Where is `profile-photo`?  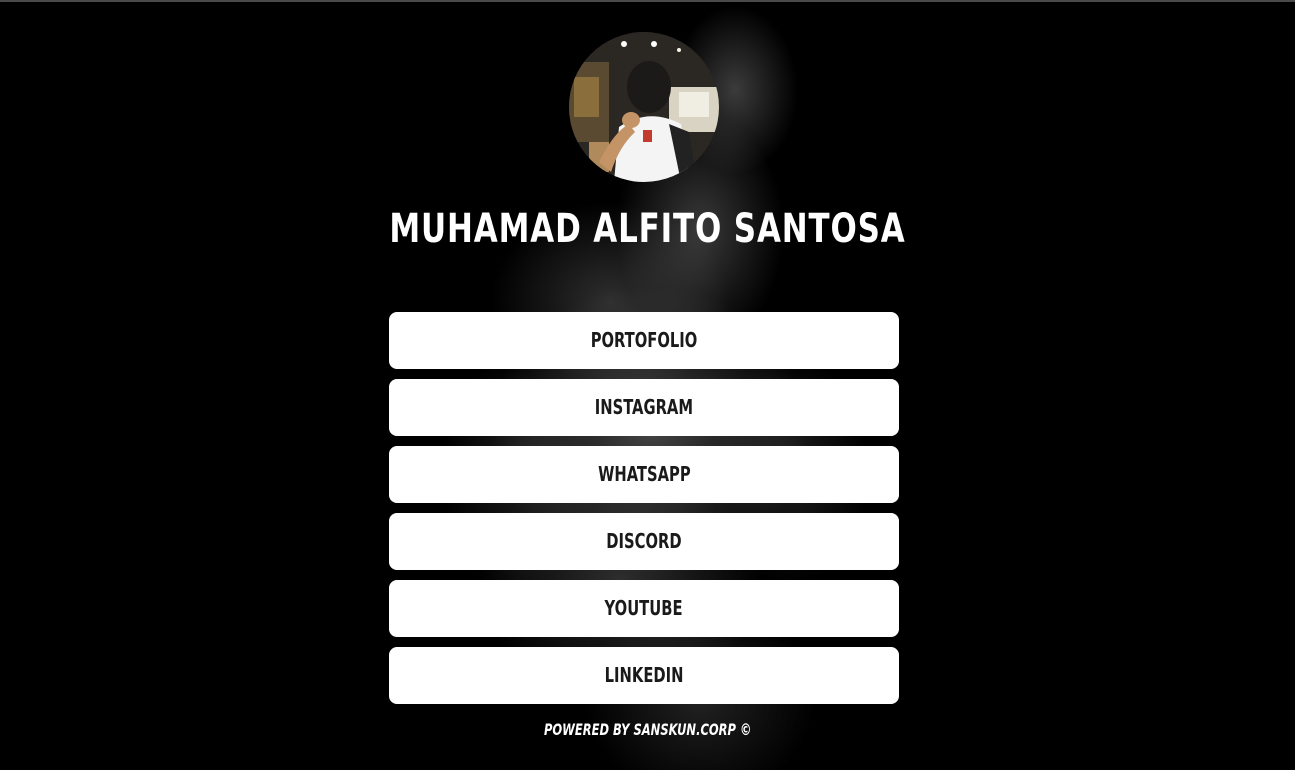
profile-photo is located at coordinates (644, 107).